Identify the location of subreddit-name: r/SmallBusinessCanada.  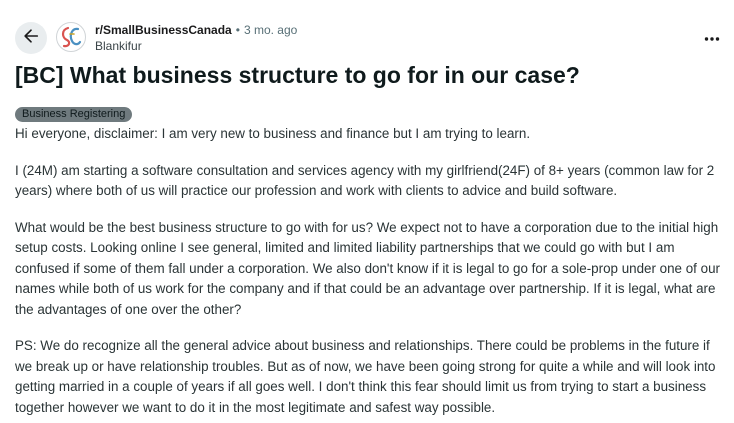
(163, 30).